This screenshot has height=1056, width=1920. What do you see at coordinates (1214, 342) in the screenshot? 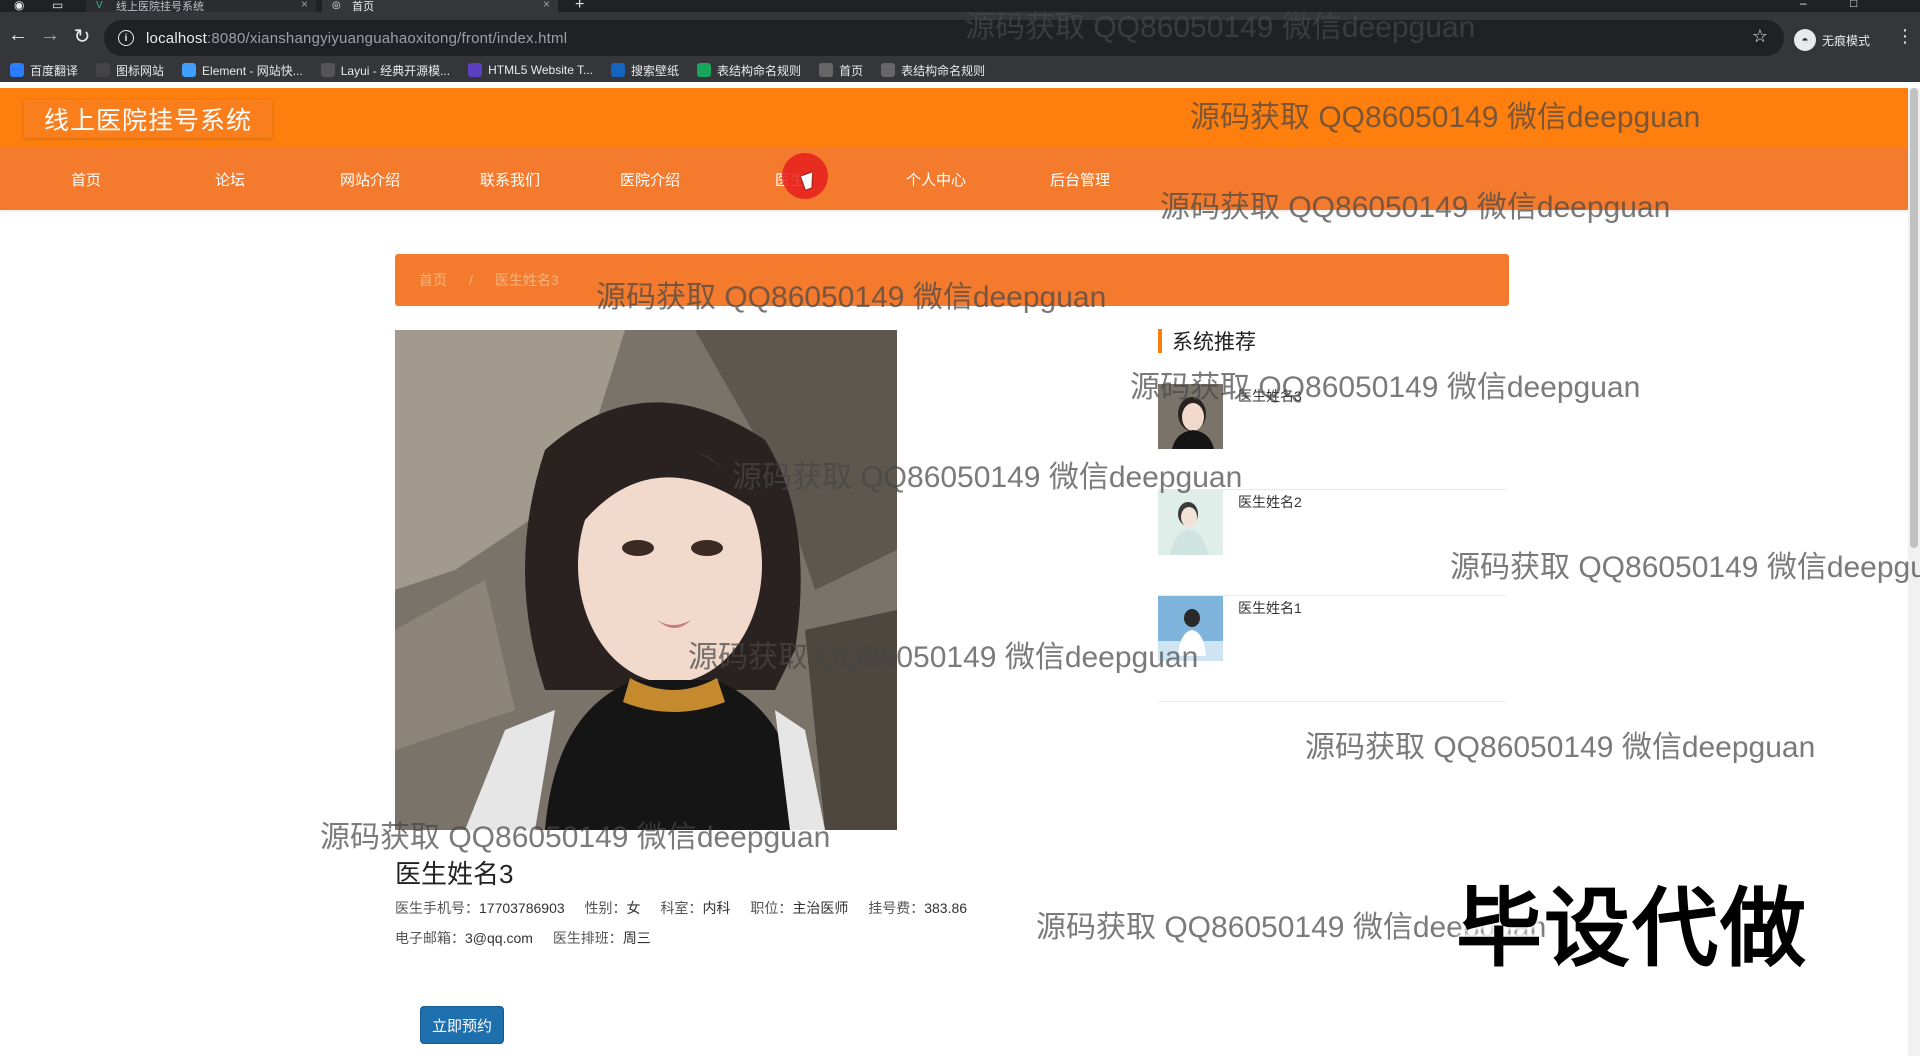
I see `recommend-title-text: 系统推荐` at bounding box center [1214, 342].